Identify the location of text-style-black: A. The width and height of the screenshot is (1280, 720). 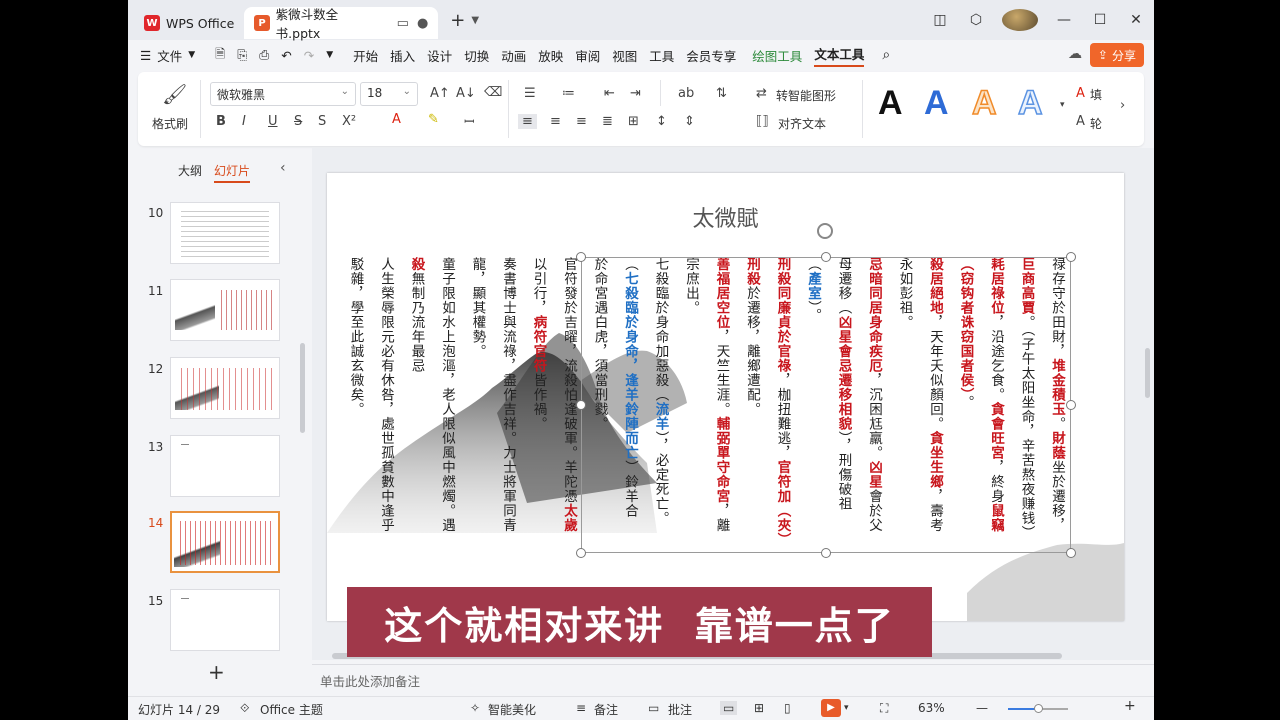
(890, 103).